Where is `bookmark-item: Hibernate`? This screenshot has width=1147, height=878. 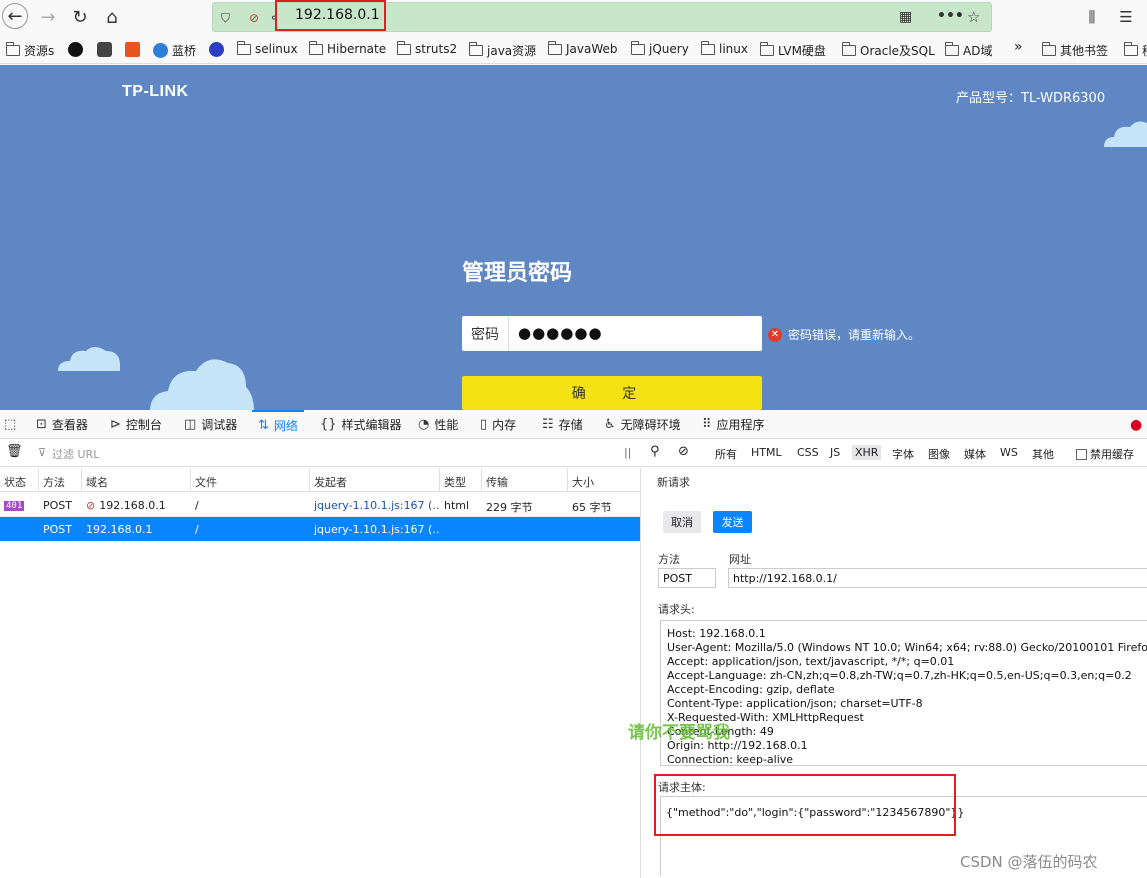 bookmark-item: Hibernate is located at coordinates (347, 48).